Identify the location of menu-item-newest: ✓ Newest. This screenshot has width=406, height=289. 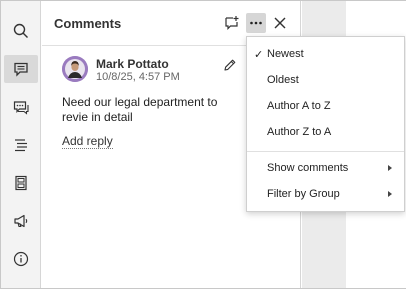
(325, 54).